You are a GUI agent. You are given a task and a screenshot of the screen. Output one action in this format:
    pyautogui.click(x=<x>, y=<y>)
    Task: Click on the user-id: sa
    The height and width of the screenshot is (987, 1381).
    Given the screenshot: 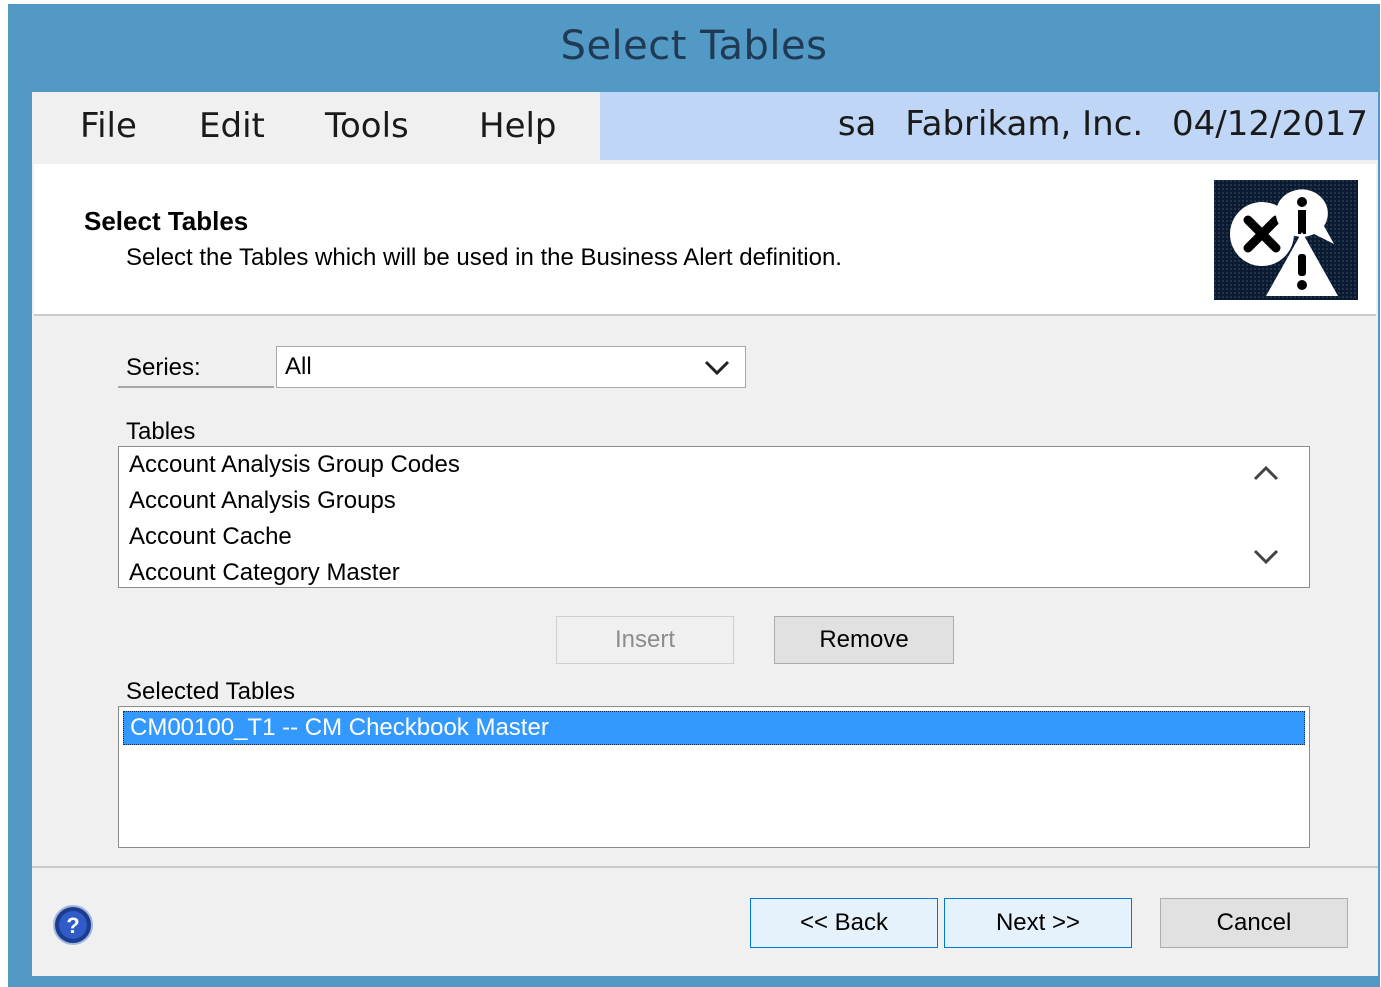 What is the action you would take?
    pyautogui.click(x=857, y=124)
    